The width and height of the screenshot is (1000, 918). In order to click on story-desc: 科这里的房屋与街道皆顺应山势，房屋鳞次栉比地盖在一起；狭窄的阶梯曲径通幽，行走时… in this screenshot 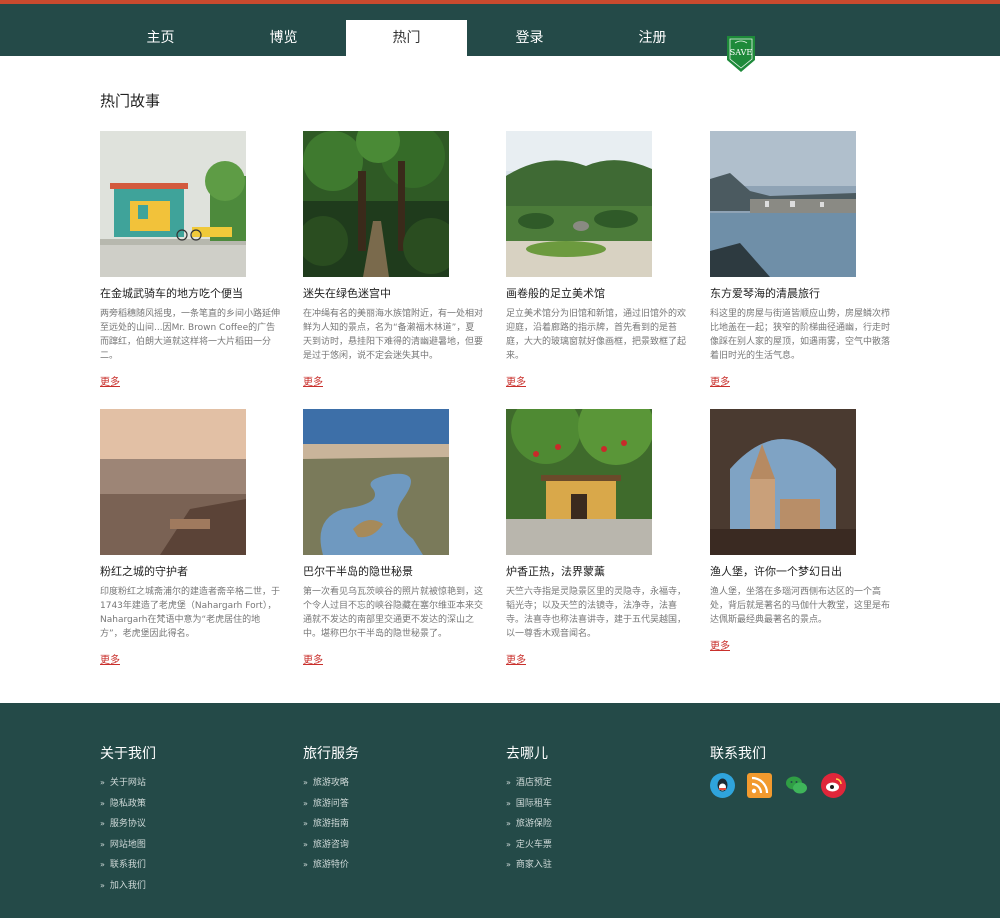, I will do `click(800, 335)`.